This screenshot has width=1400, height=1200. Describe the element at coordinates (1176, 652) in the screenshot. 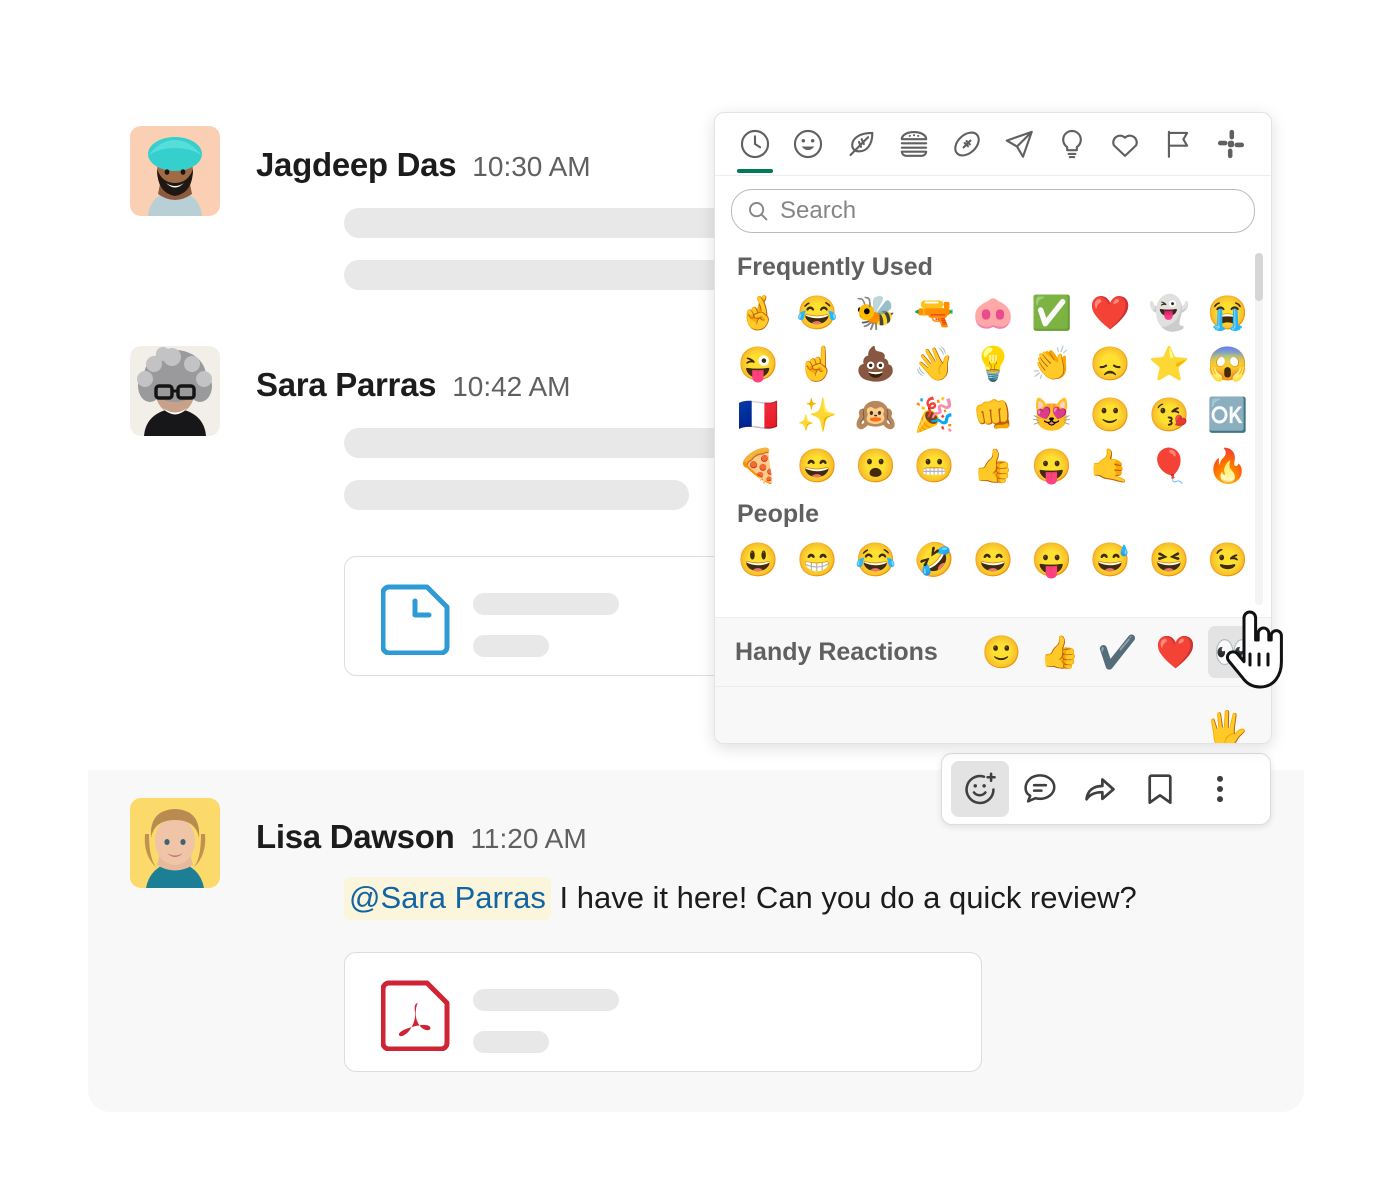

I see `reaction-red-heart: ❤️` at that location.